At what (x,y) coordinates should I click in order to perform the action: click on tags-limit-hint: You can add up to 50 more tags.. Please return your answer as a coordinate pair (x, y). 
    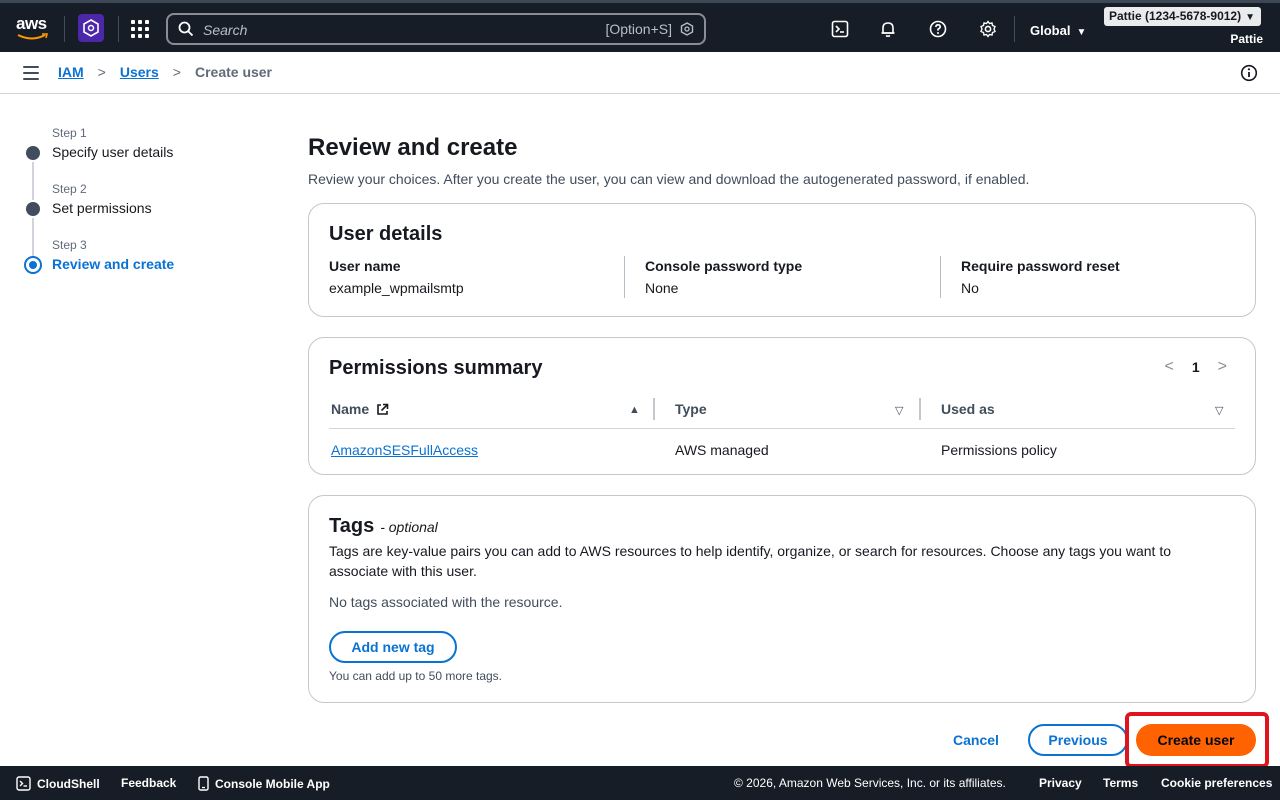
    Looking at the image, I should click on (416, 676).